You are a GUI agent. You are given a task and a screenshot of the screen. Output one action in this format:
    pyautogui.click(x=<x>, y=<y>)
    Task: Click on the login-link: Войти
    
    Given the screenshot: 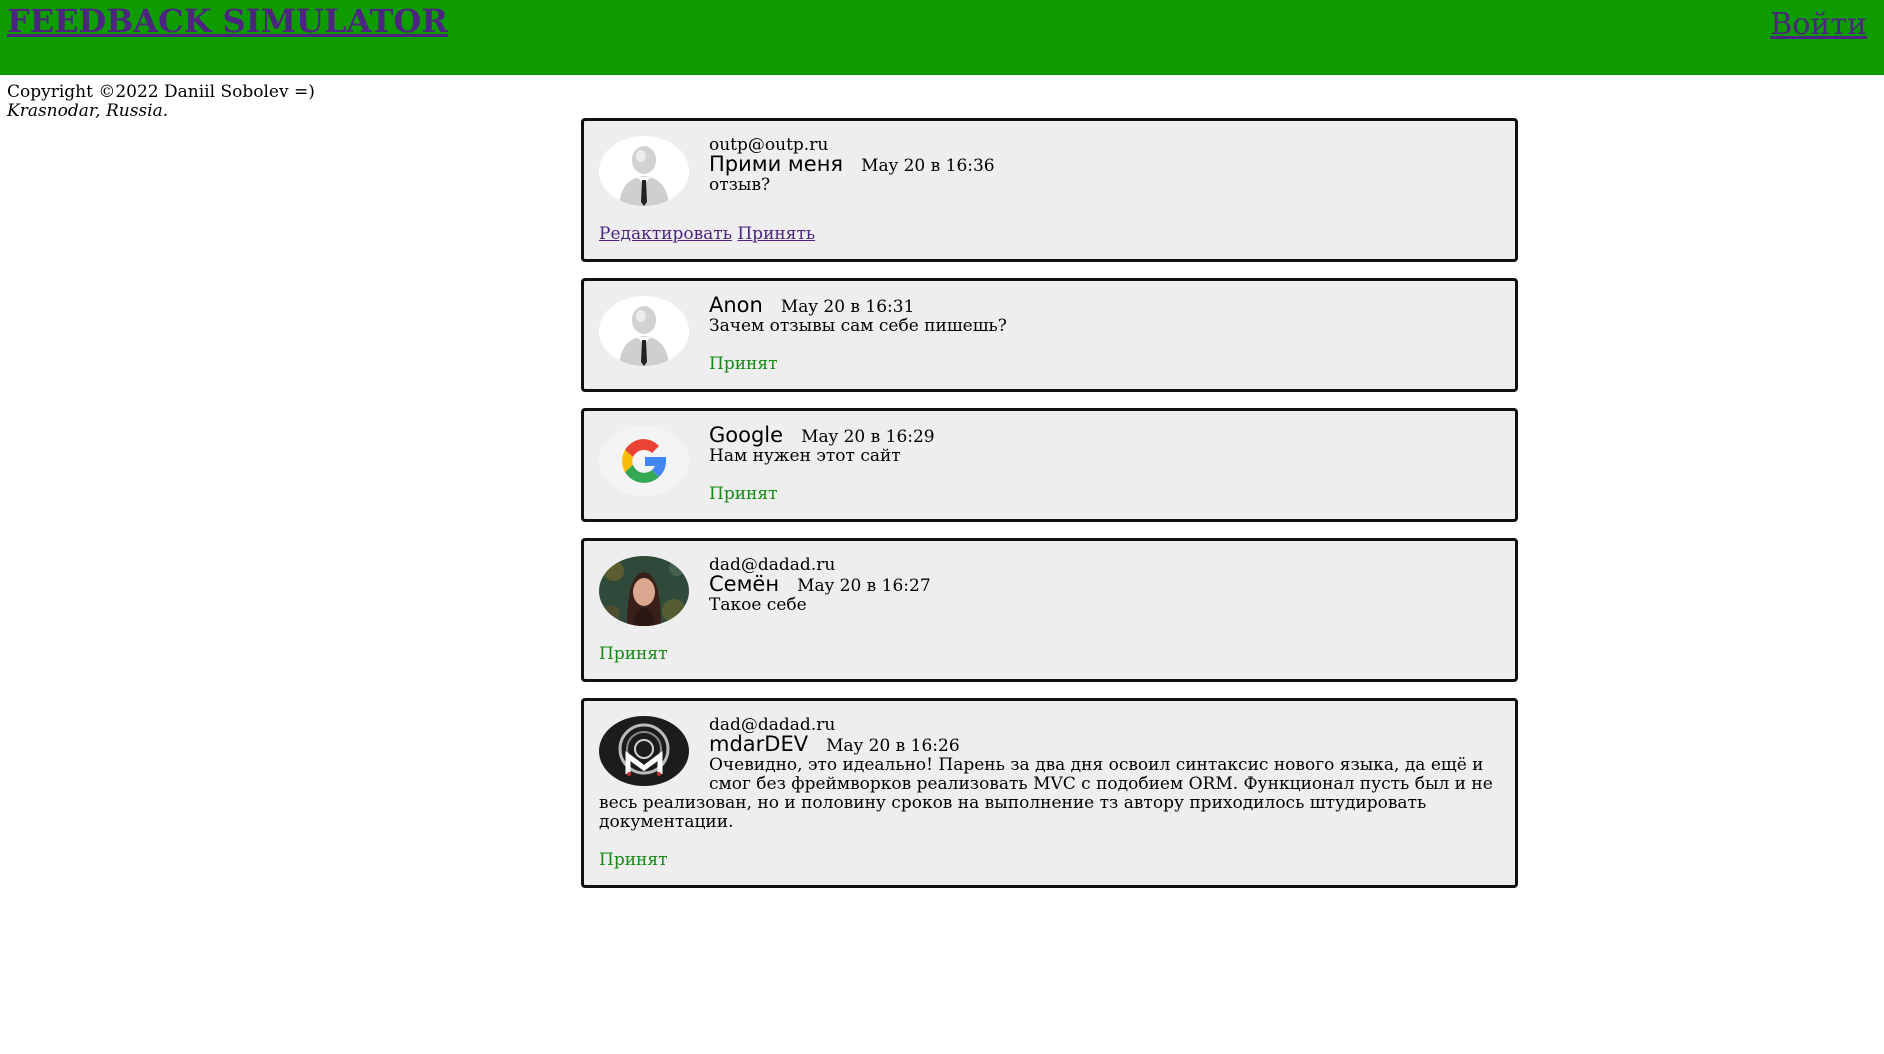 What is the action you would take?
    pyautogui.click(x=1818, y=24)
    